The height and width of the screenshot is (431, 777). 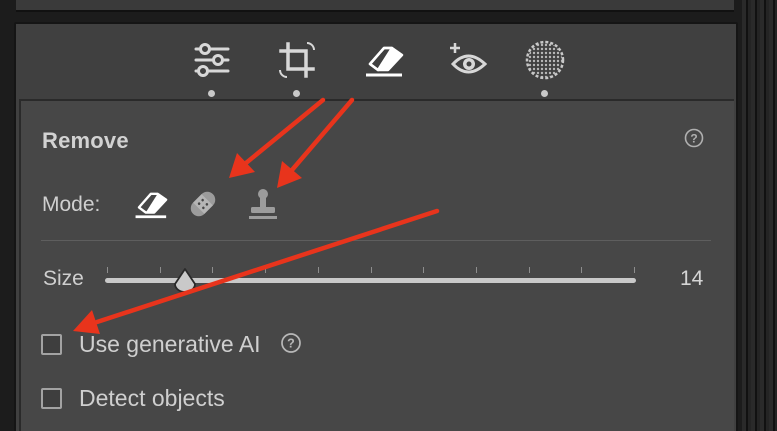 What do you see at coordinates (376, 240) in the screenshot?
I see `section-divider` at bounding box center [376, 240].